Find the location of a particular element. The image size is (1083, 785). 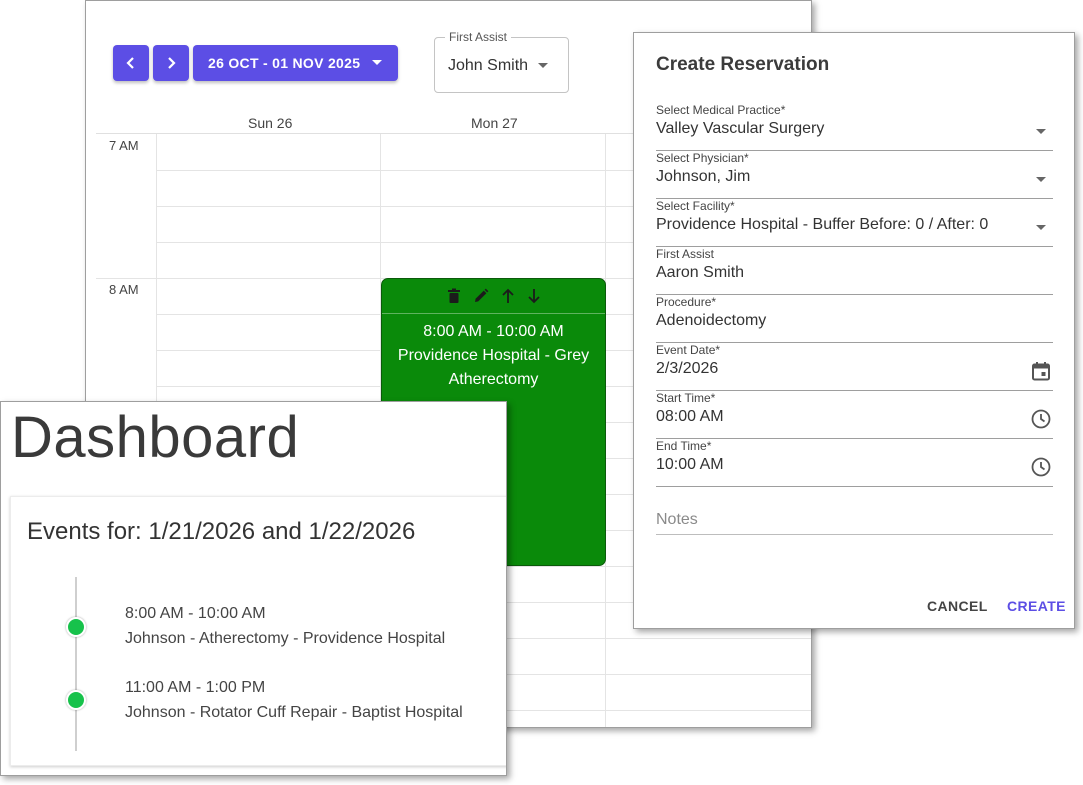

date-range-button: 26 OCT - 01 NOV 2025 is located at coordinates (295, 63).